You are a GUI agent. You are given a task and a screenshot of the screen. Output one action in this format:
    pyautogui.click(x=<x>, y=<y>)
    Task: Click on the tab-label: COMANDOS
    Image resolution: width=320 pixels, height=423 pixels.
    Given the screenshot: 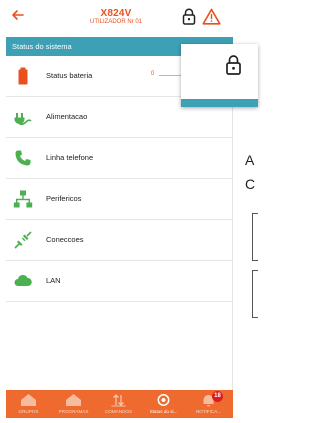 What is the action you would take?
    pyautogui.click(x=118, y=411)
    